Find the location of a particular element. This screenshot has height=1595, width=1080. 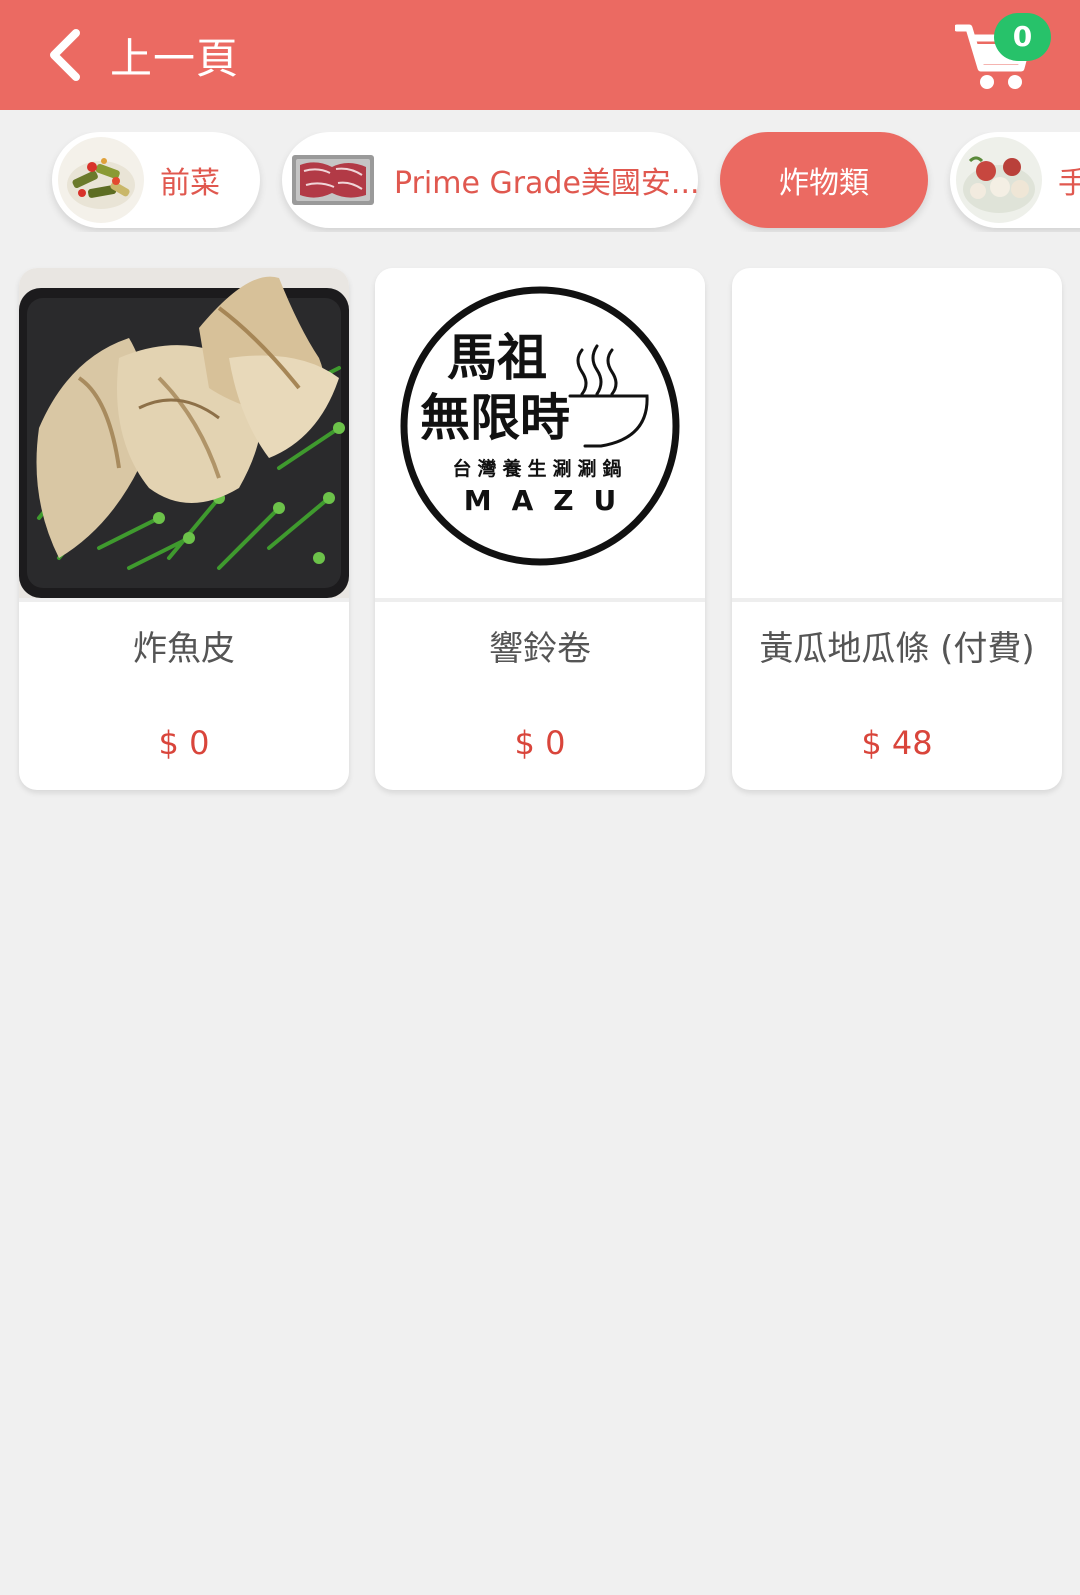

product-card: 馬祖 無限時 台灣養生涮涮鍋 MAZU 響鈴卷 $ 0 is located at coordinates (540, 529).